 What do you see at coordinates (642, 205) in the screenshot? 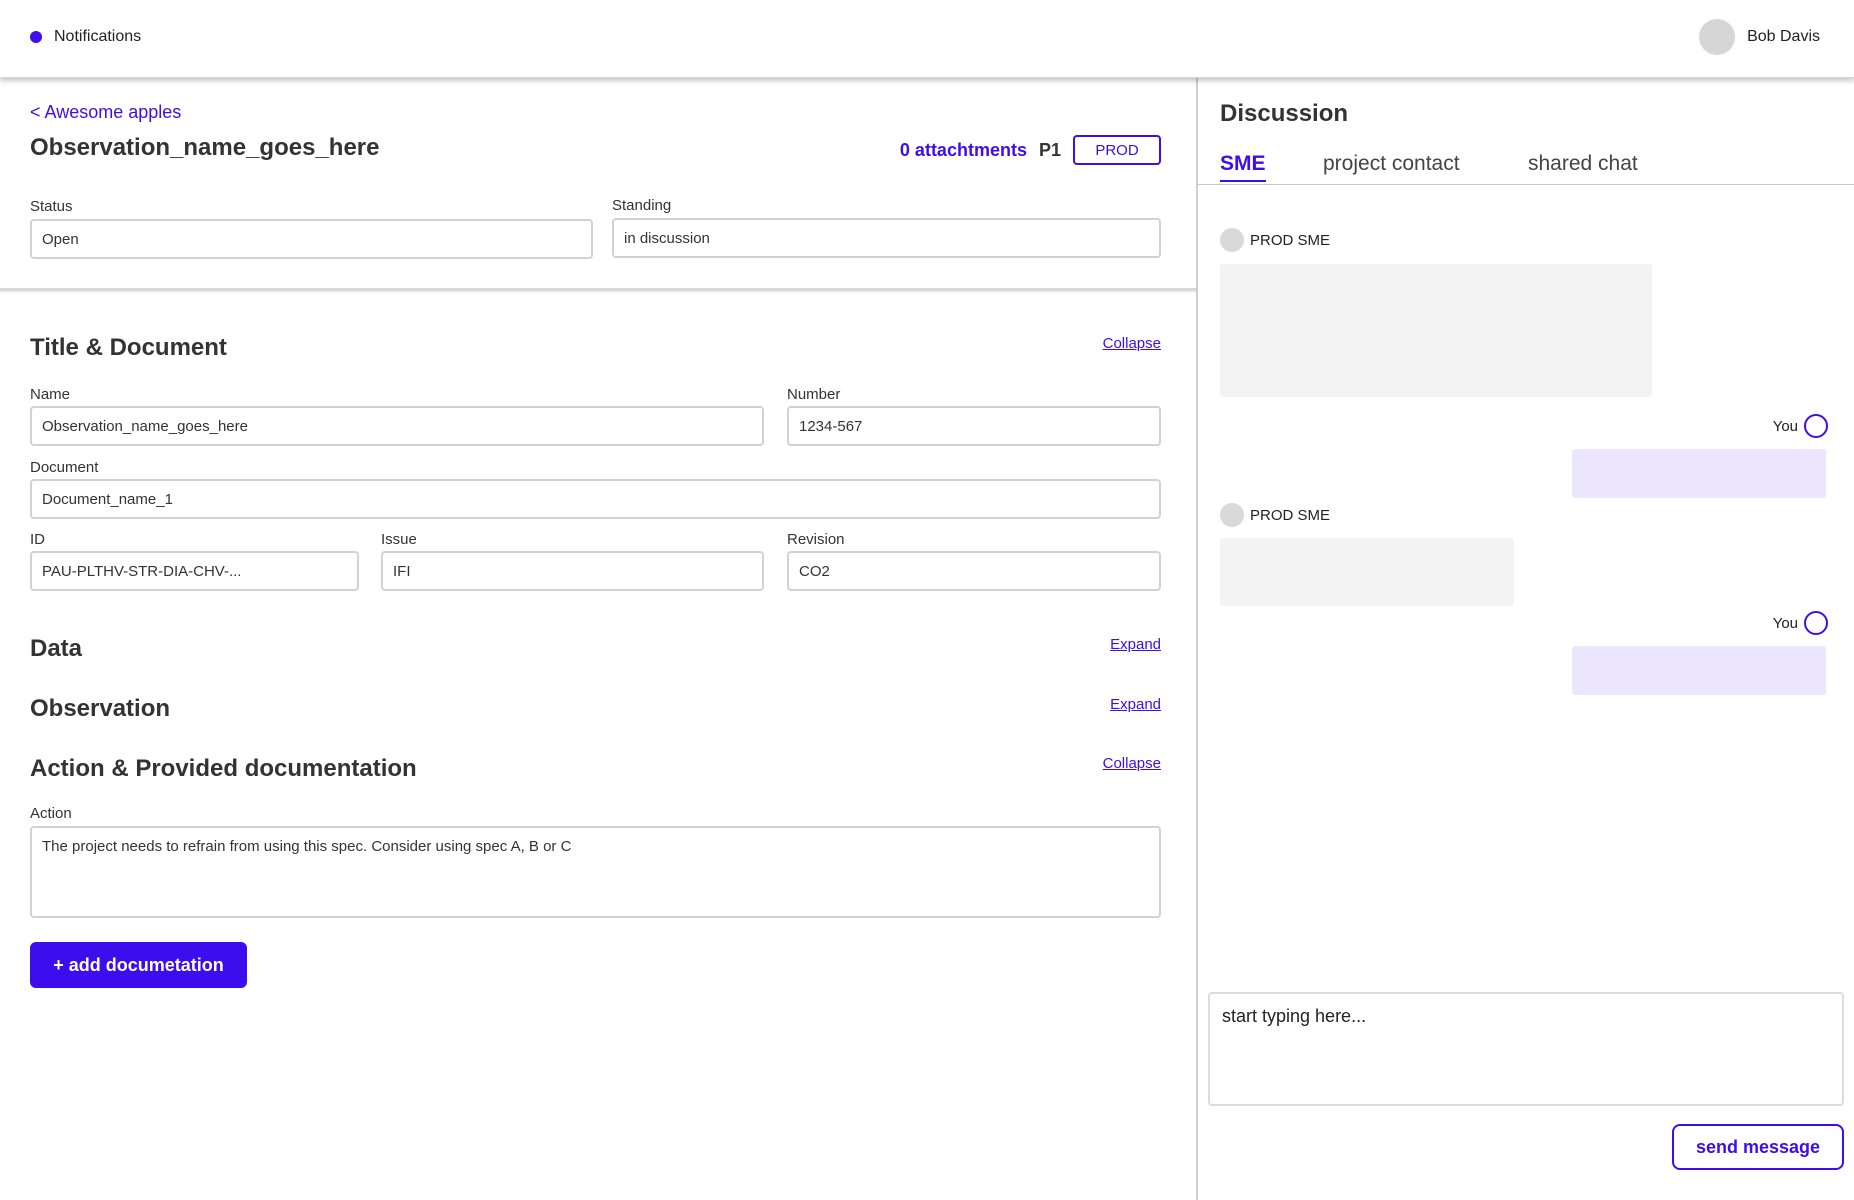
I see `standing-label: Standing` at bounding box center [642, 205].